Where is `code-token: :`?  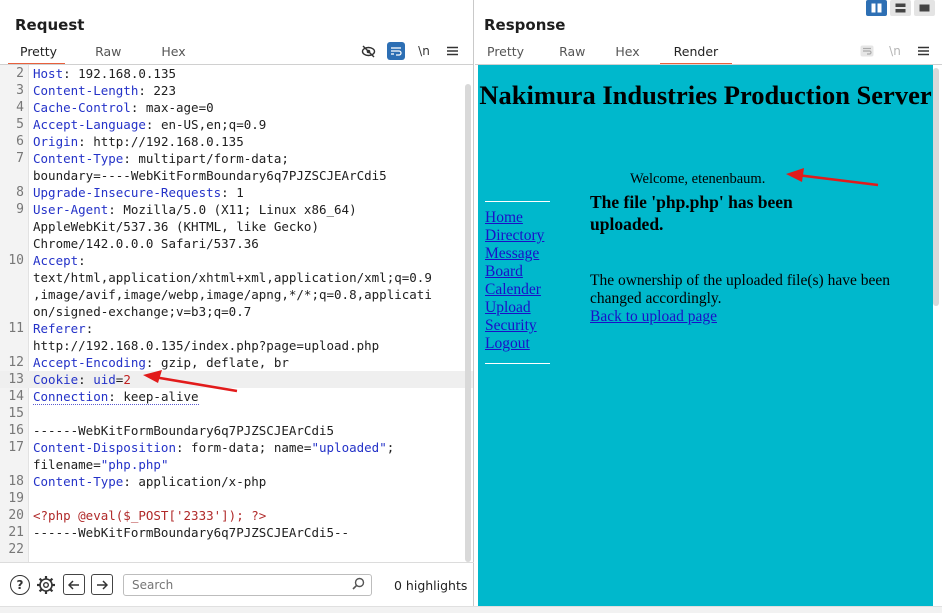
code-token: : is located at coordinates (89, 328).